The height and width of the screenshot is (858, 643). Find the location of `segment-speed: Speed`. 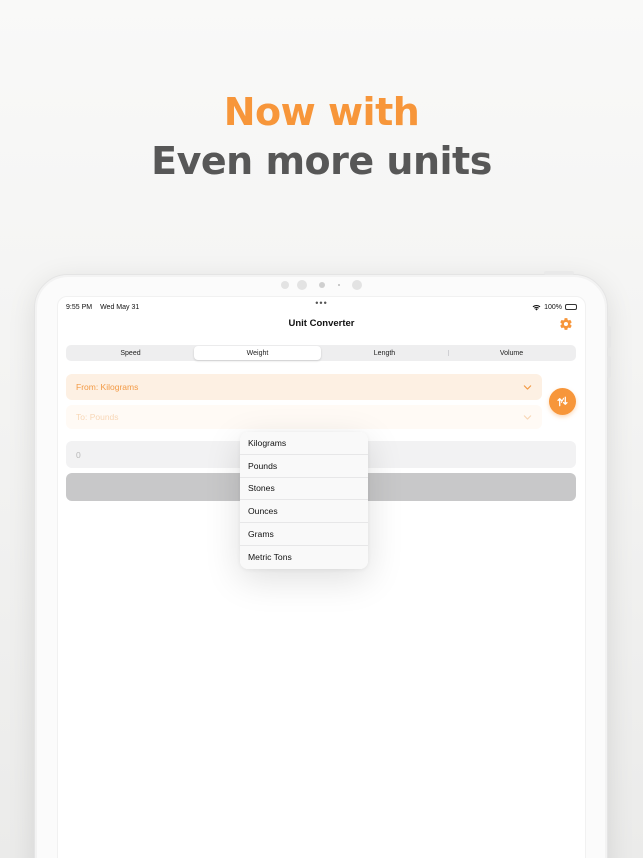

segment-speed: Speed is located at coordinates (130, 353).